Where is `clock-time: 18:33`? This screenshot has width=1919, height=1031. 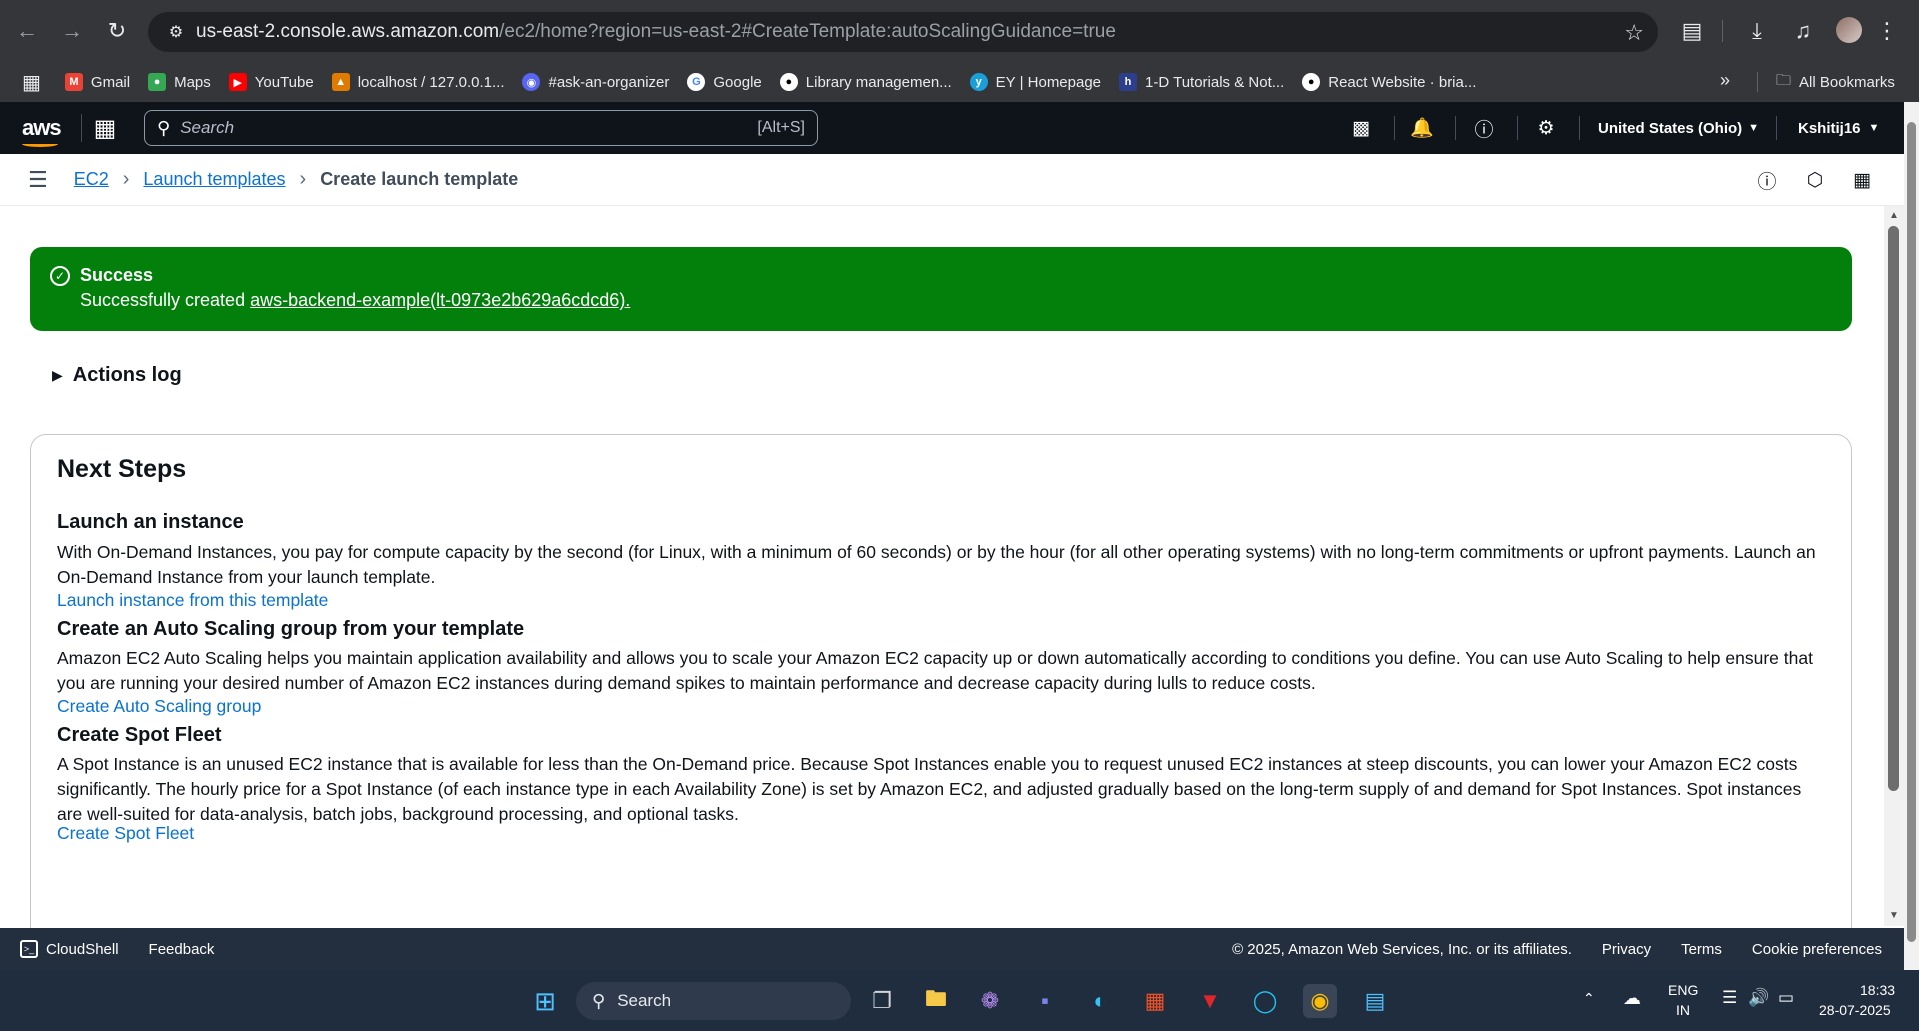
clock-time: 18:33 is located at coordinates (1877, 990).